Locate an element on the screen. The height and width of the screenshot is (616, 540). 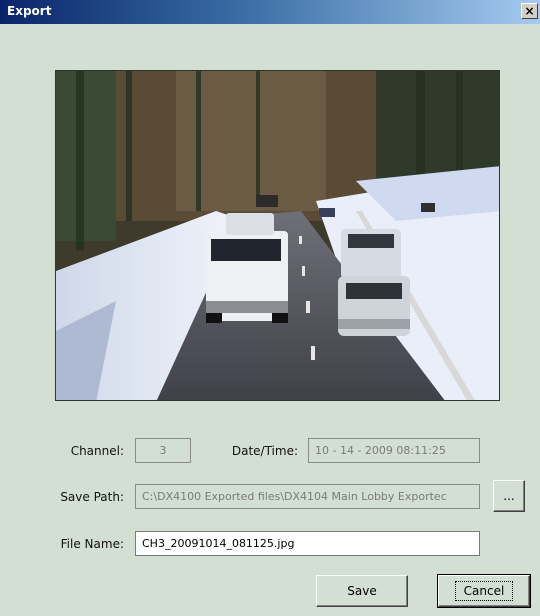
datetime-label: Date/Time: is located at coordinates (264, 451).